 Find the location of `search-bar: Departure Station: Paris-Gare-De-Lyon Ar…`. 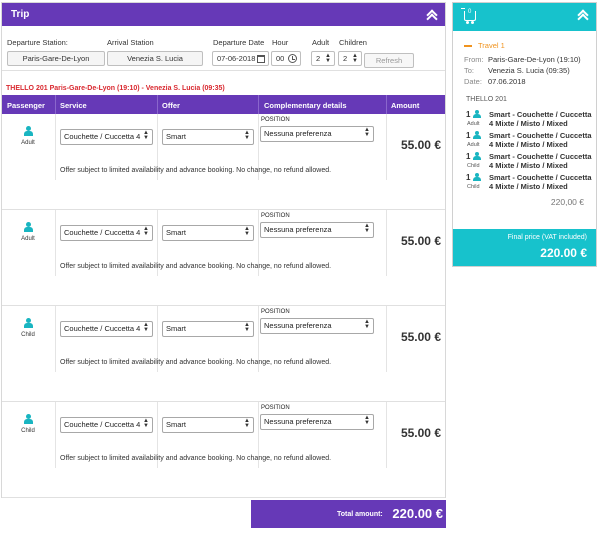

search-bar: Departure Station: Paris-Gare-De-Lyon Ar… is located at coordinates (223, 48).